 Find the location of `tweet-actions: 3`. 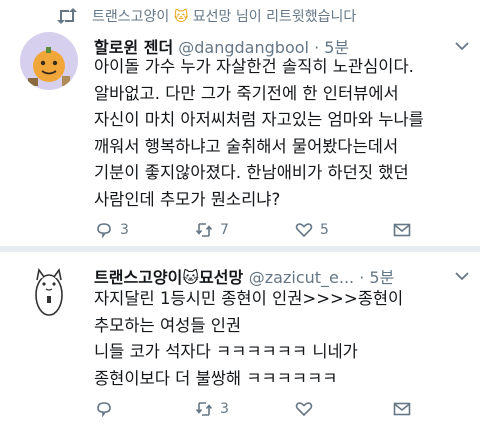

tweet-actions: 3 is located at coordinates (284, 409).